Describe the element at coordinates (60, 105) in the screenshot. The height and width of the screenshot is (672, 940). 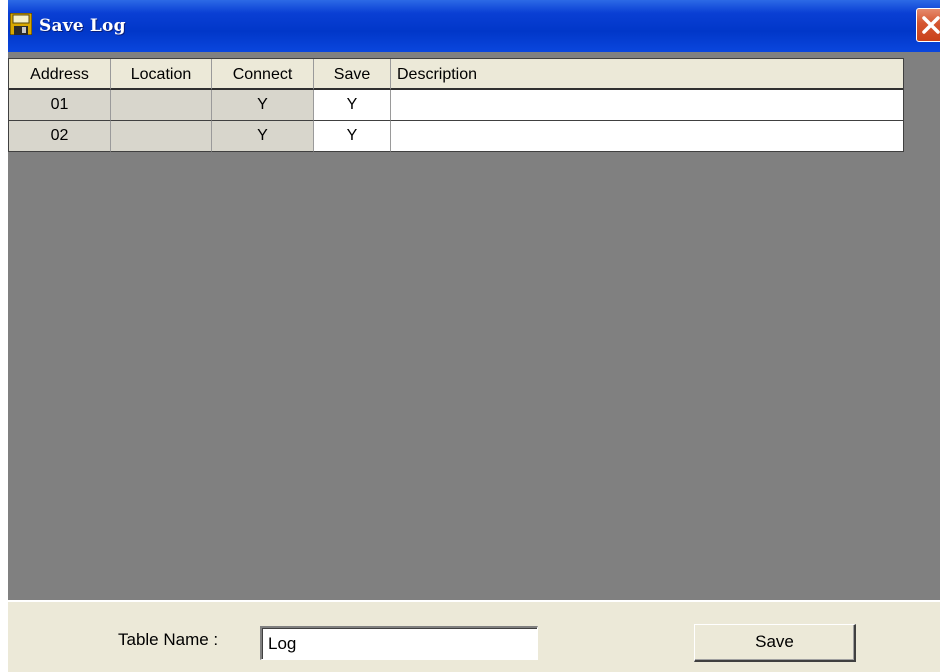
I see `cell-address: 01` at that location.